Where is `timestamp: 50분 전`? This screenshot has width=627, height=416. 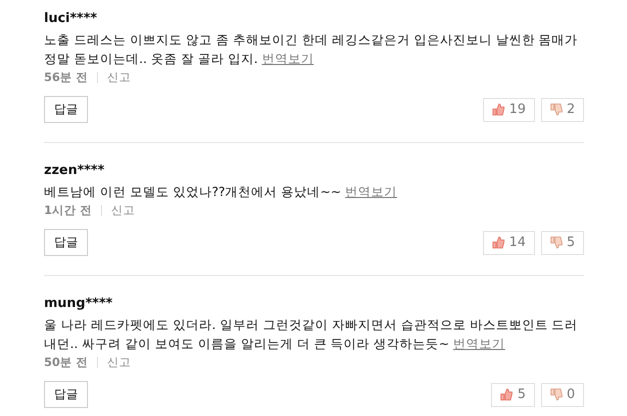
timestamp: 50분 전 is located at coordinates (66, 362).